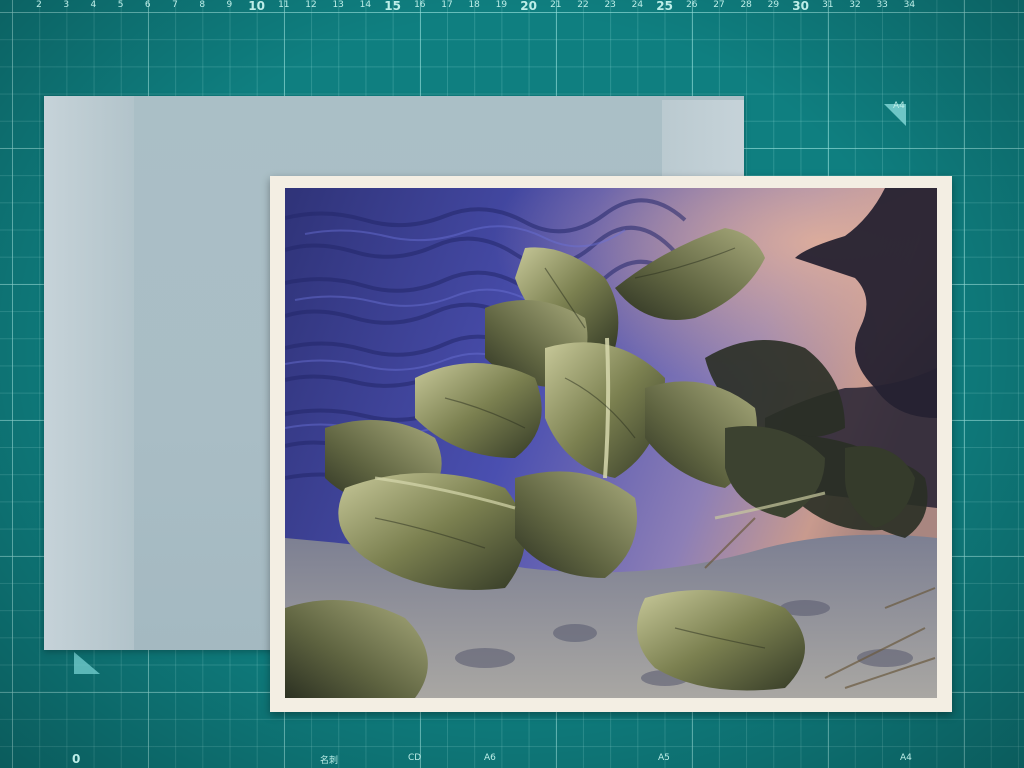 The image size is (1024, 768). I want to click on ruler-number: 11, so click(284, 5).